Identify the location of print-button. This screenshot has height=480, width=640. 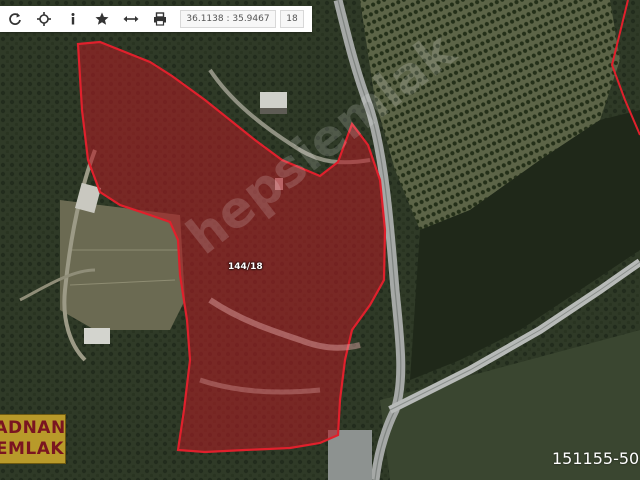
(159, 19).